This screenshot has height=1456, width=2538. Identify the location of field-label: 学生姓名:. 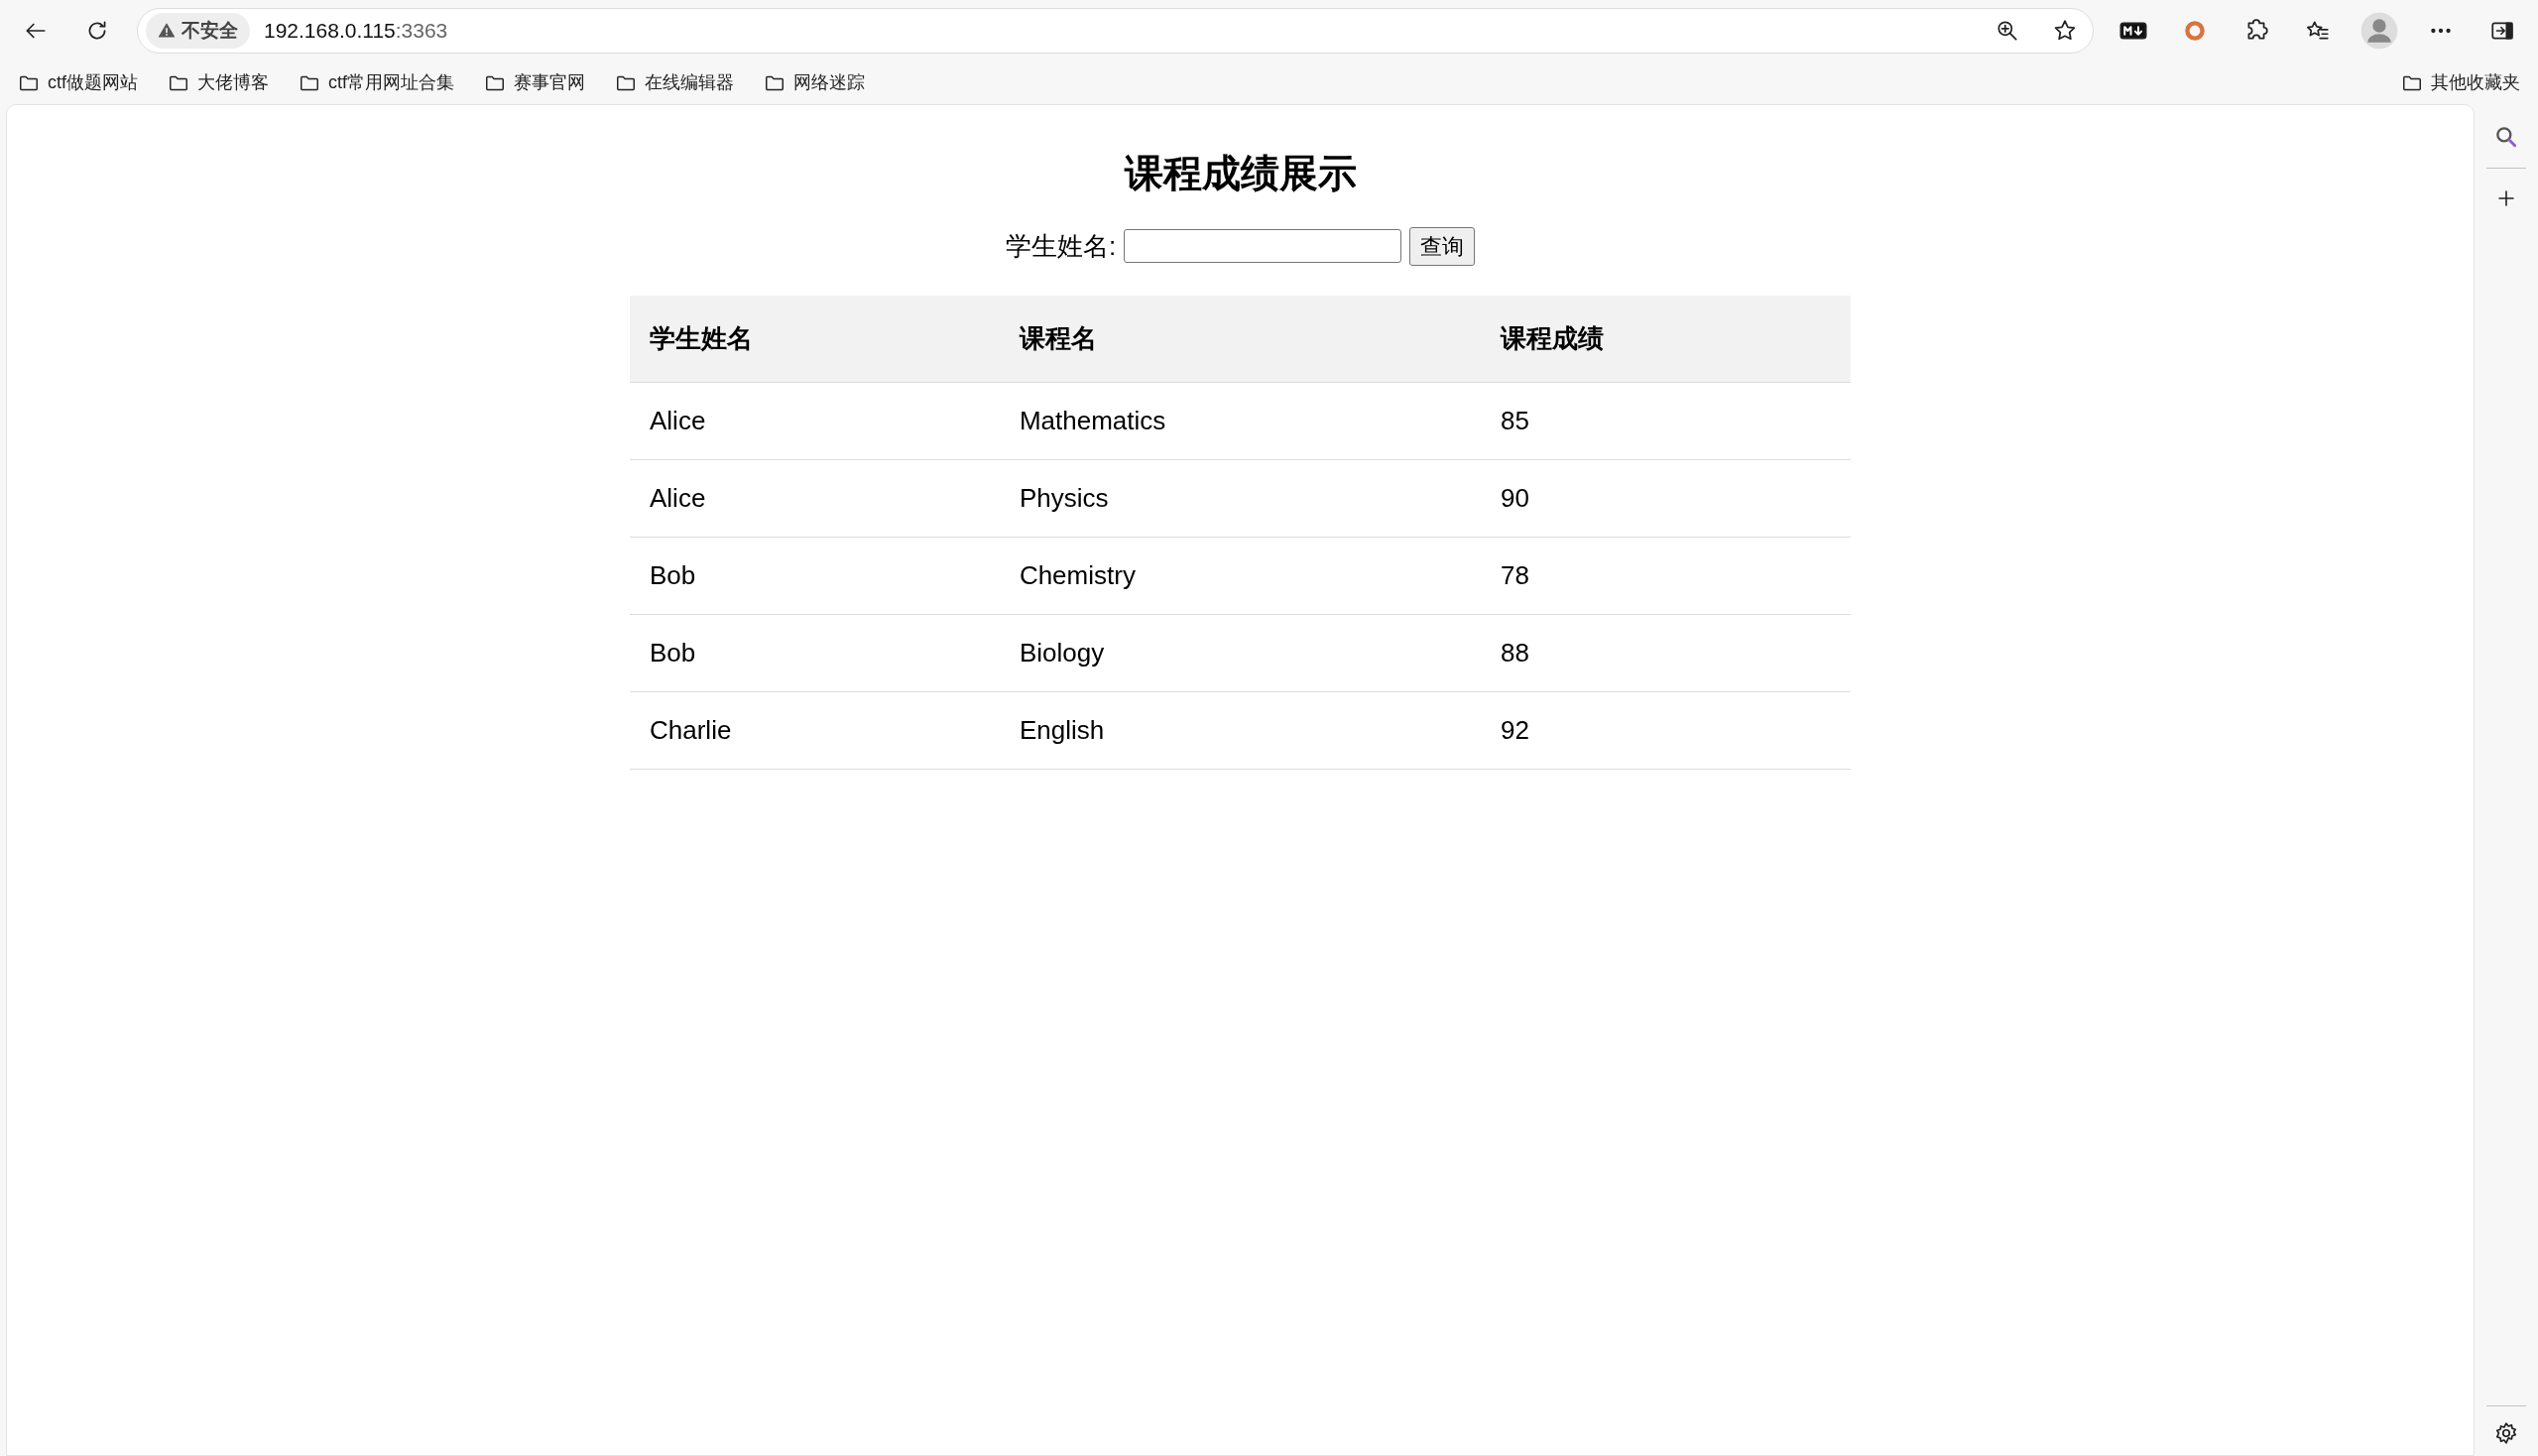
(1061, 246).